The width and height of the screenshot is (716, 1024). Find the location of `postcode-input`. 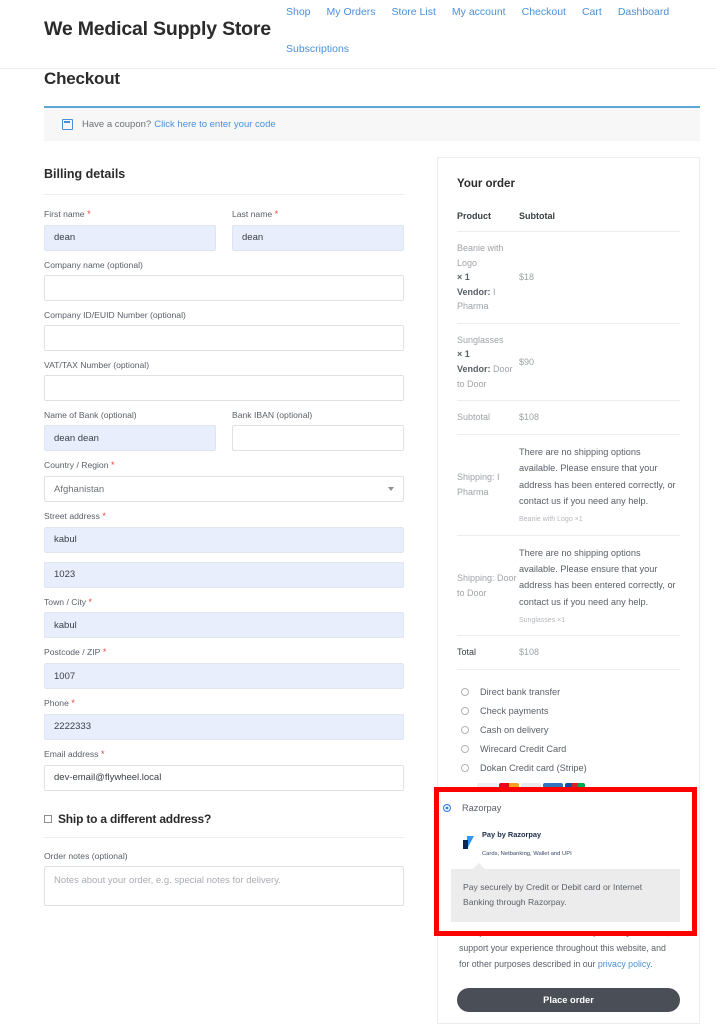

postcode-input is located at coordinates (224, 676).